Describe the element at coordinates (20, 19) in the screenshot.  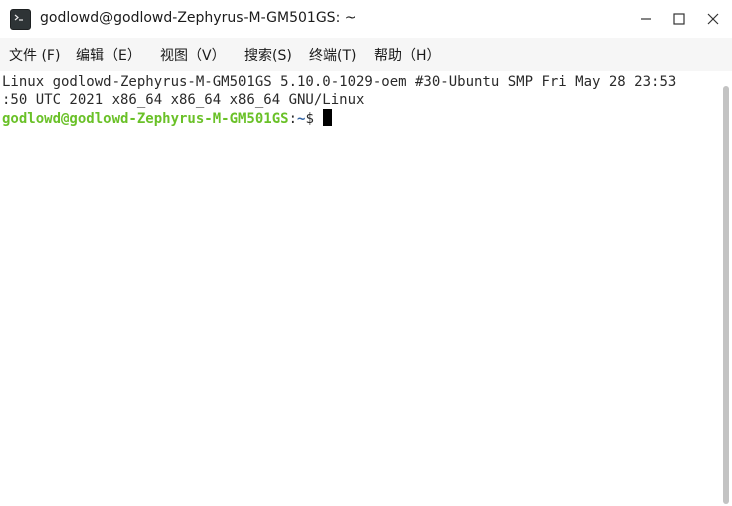
I see `terminal-icon` at that location.